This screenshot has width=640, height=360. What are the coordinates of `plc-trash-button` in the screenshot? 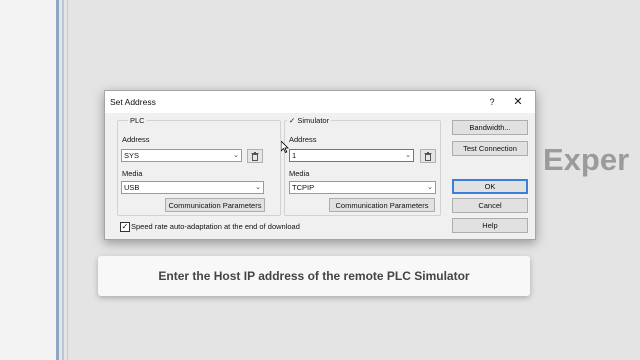 It's located at (255, 156).